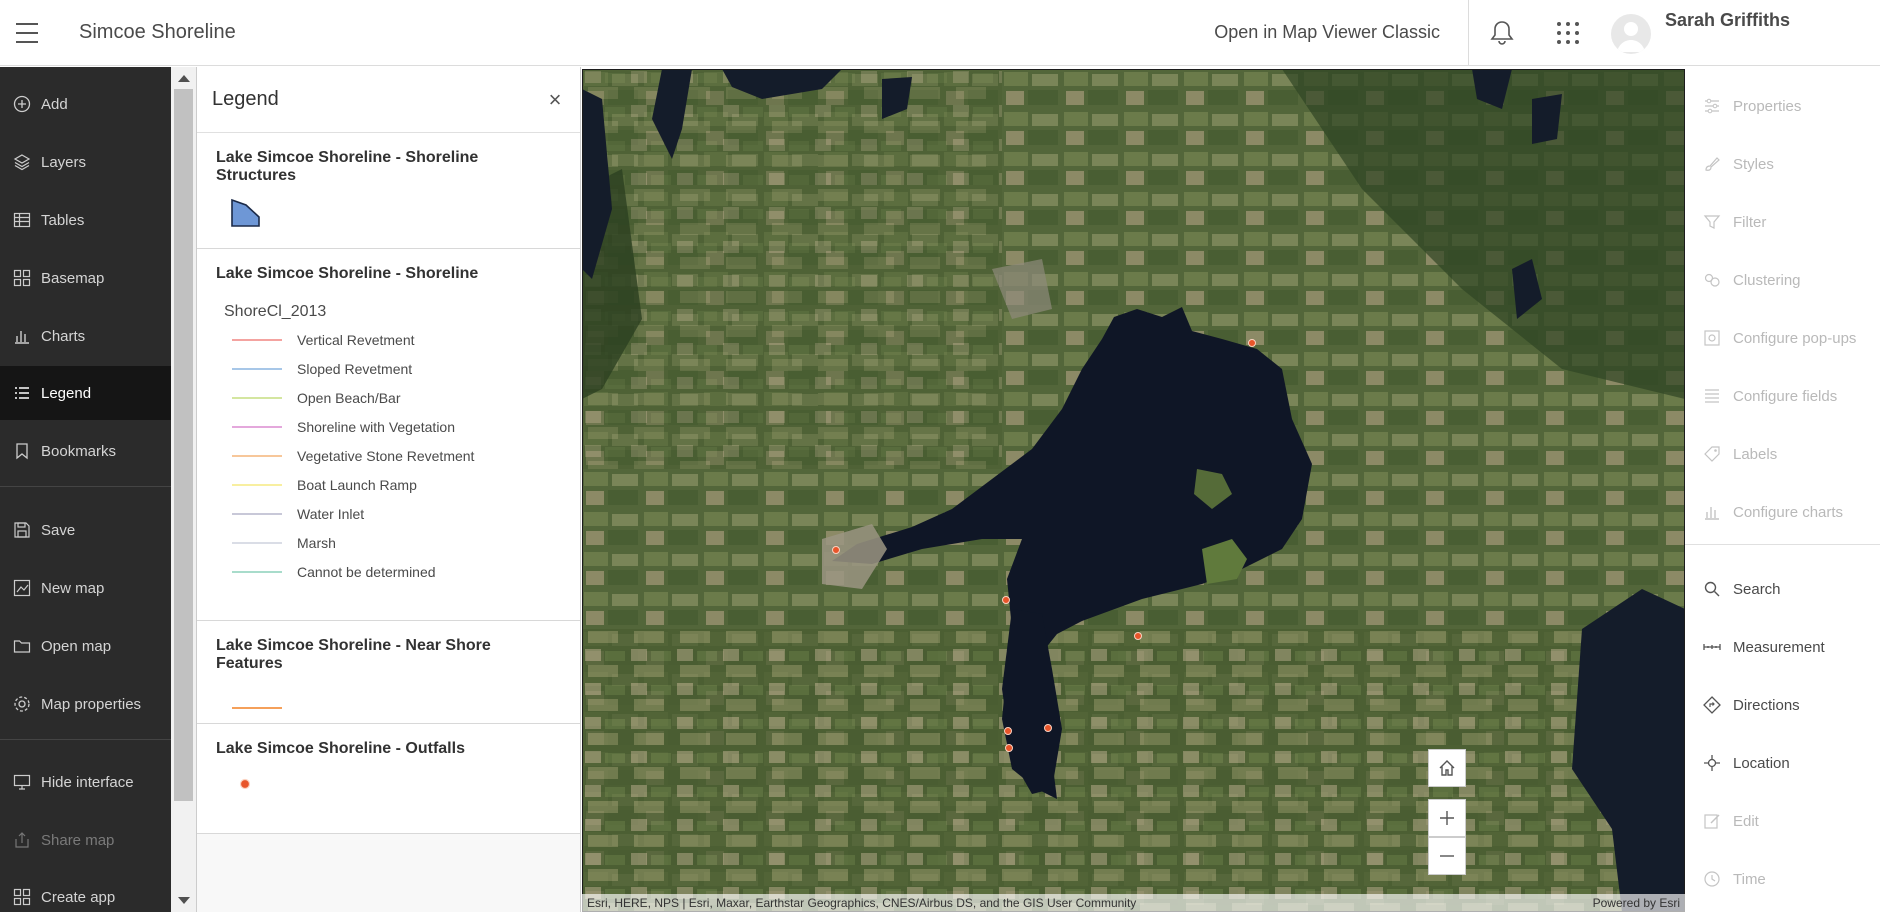  What do you see at coordinates (1782, 396) in the screenshot?
I see `tool-configure-fields: Configure fields` at bounding box center [1782, 396].